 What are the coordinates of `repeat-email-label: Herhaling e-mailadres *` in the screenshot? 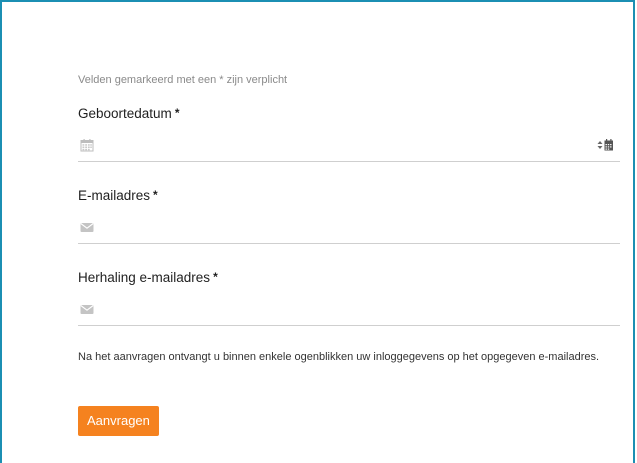 It's located at (148, 277).